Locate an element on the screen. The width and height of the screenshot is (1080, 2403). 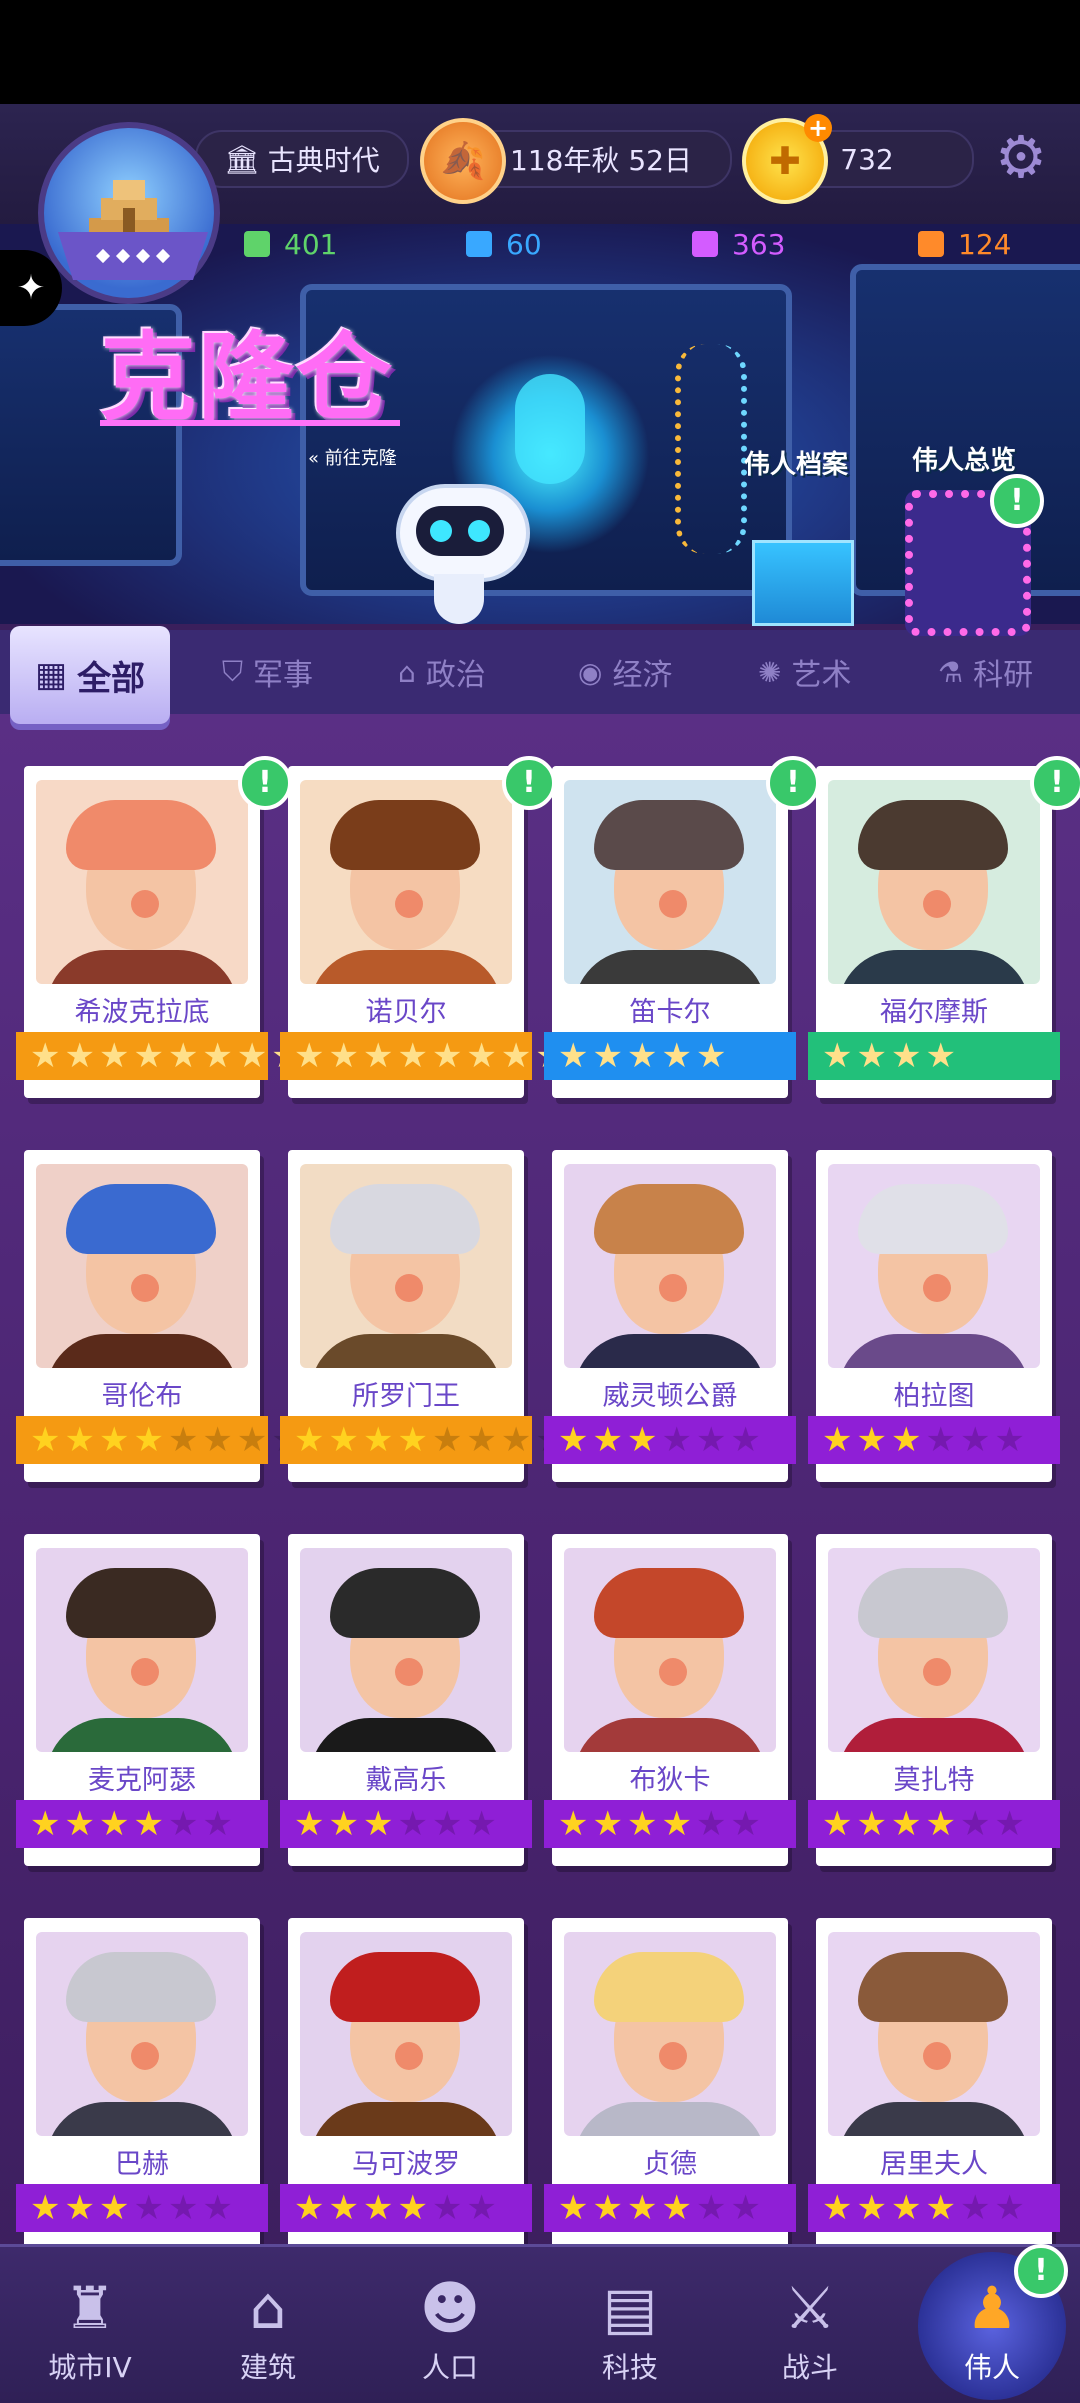
great-person-card: 诺贝尔 ★★★★★★★★! is located at coordinates (423, 927).